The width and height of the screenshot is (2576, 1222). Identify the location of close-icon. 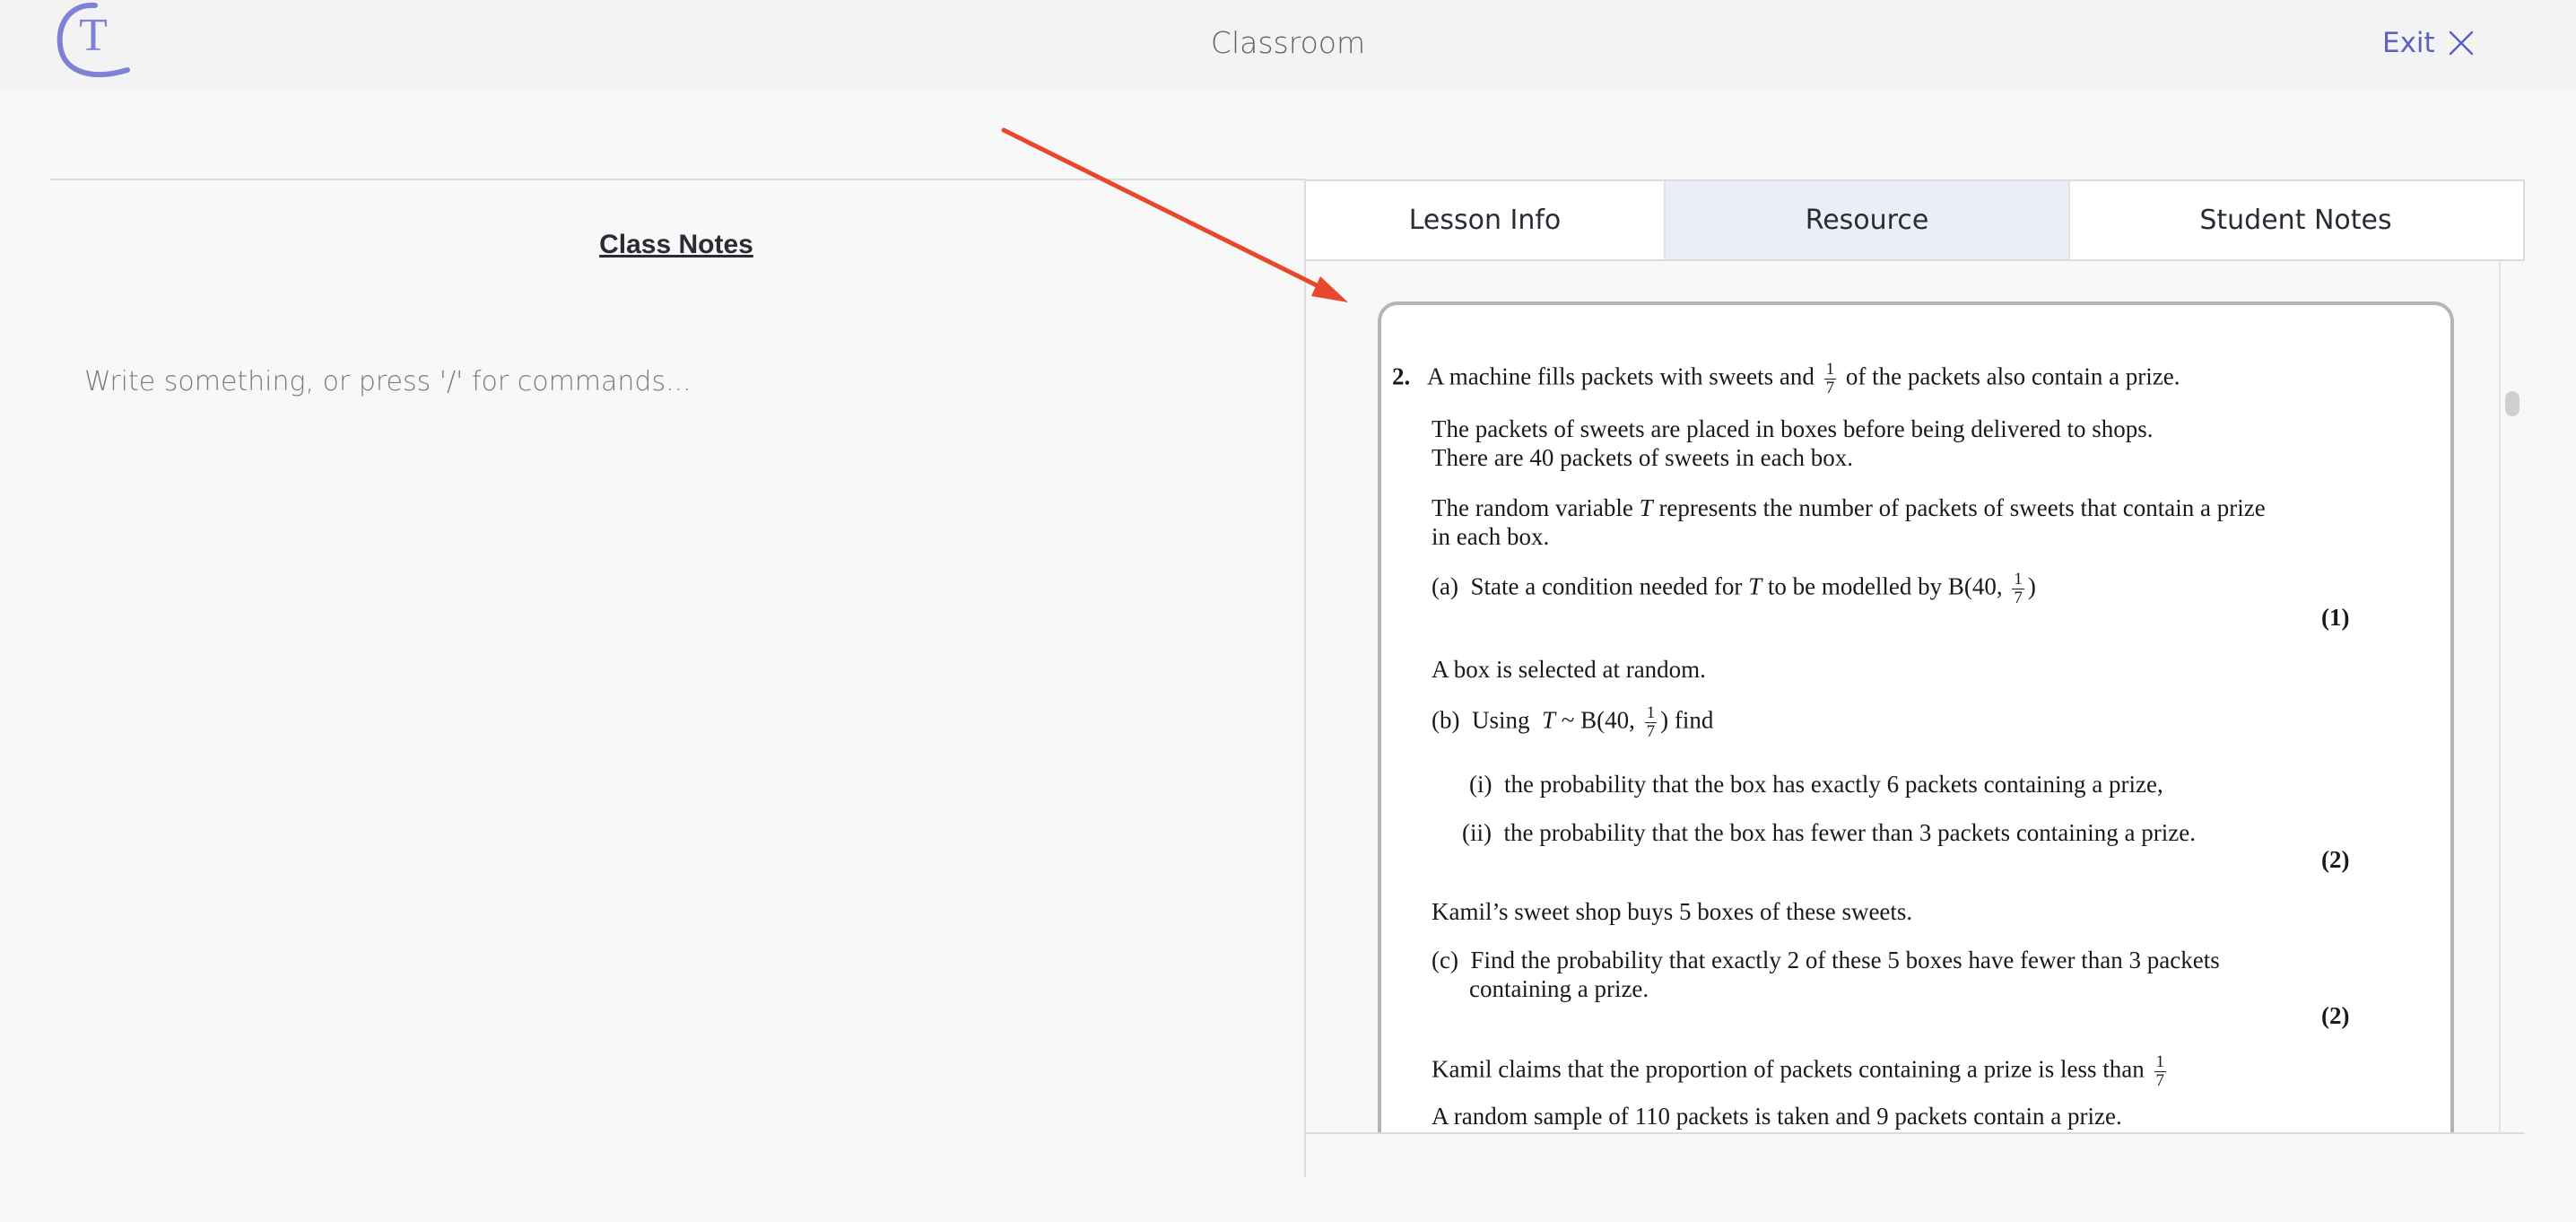
(2461, 43).